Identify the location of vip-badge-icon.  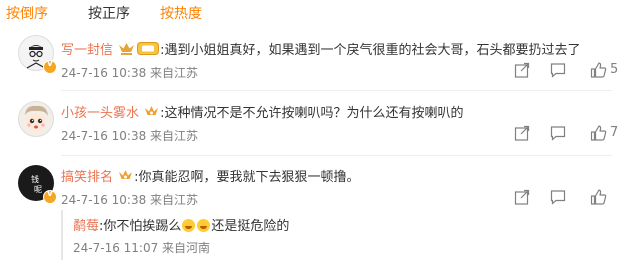
(148, 50).